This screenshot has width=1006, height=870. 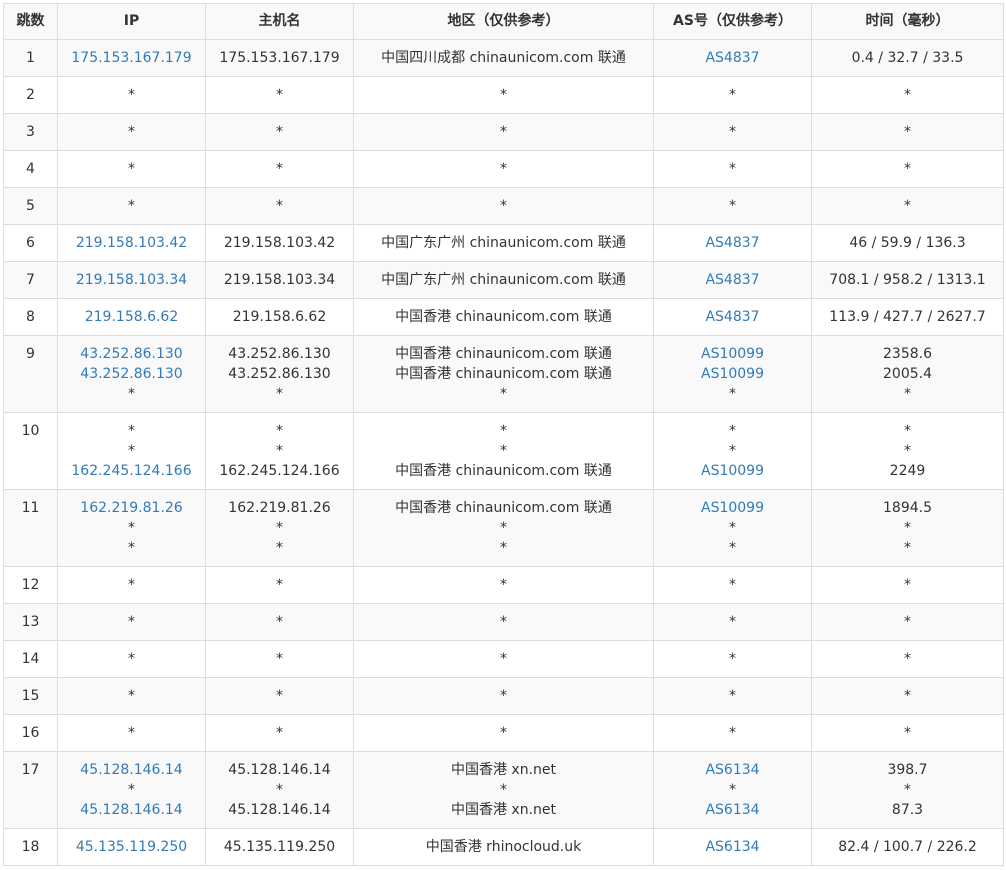 I want to click on hop-cell: 11, so click(x=30, y=528).